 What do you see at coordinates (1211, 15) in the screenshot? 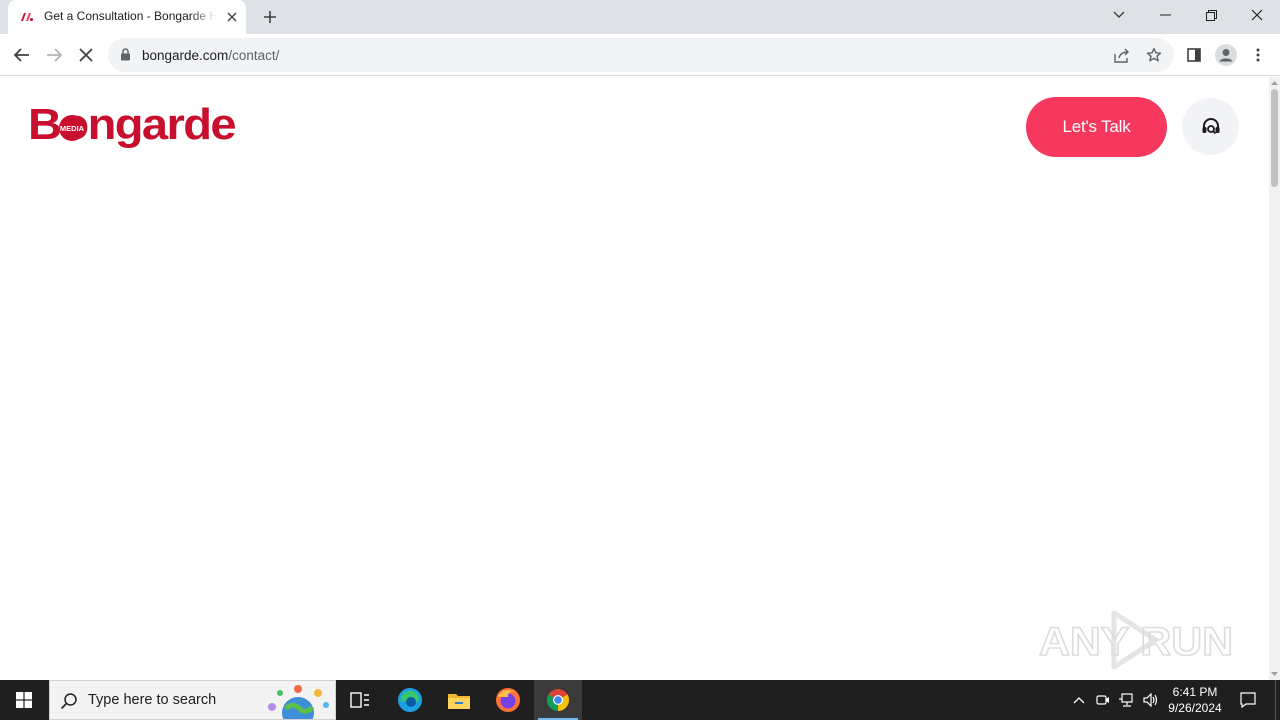
I see `window-restore-icon` at bounding box center [1211, 15].